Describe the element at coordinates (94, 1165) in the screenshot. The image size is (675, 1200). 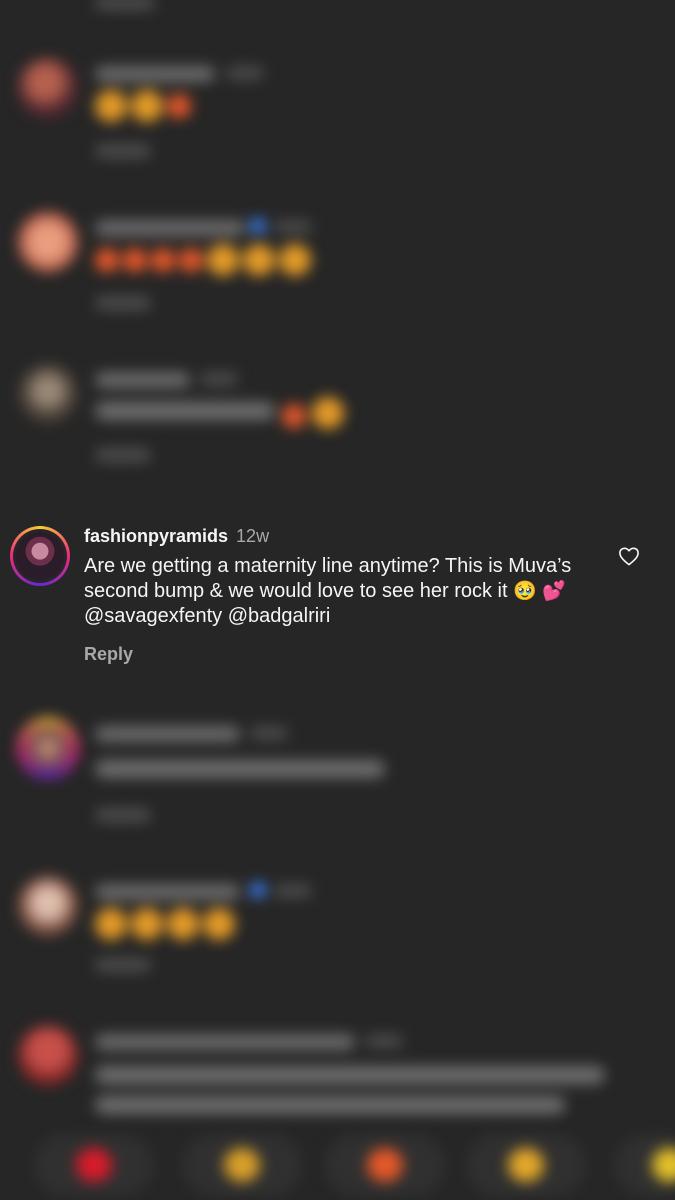
I see `reaction-heart` at that location.